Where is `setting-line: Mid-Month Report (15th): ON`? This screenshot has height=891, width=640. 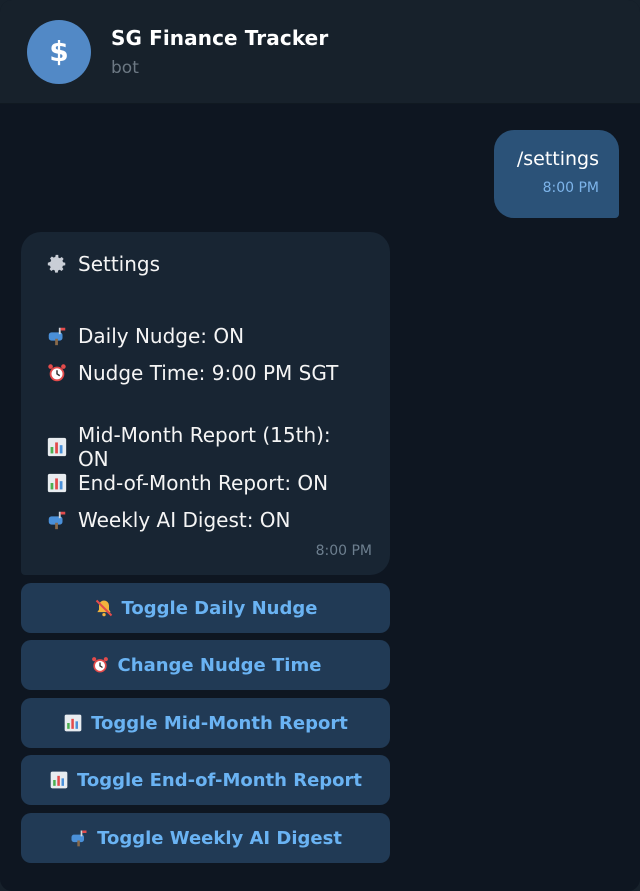 setting-line: Mid-Month Report (15th): ON is located at coordinates (205, 447).